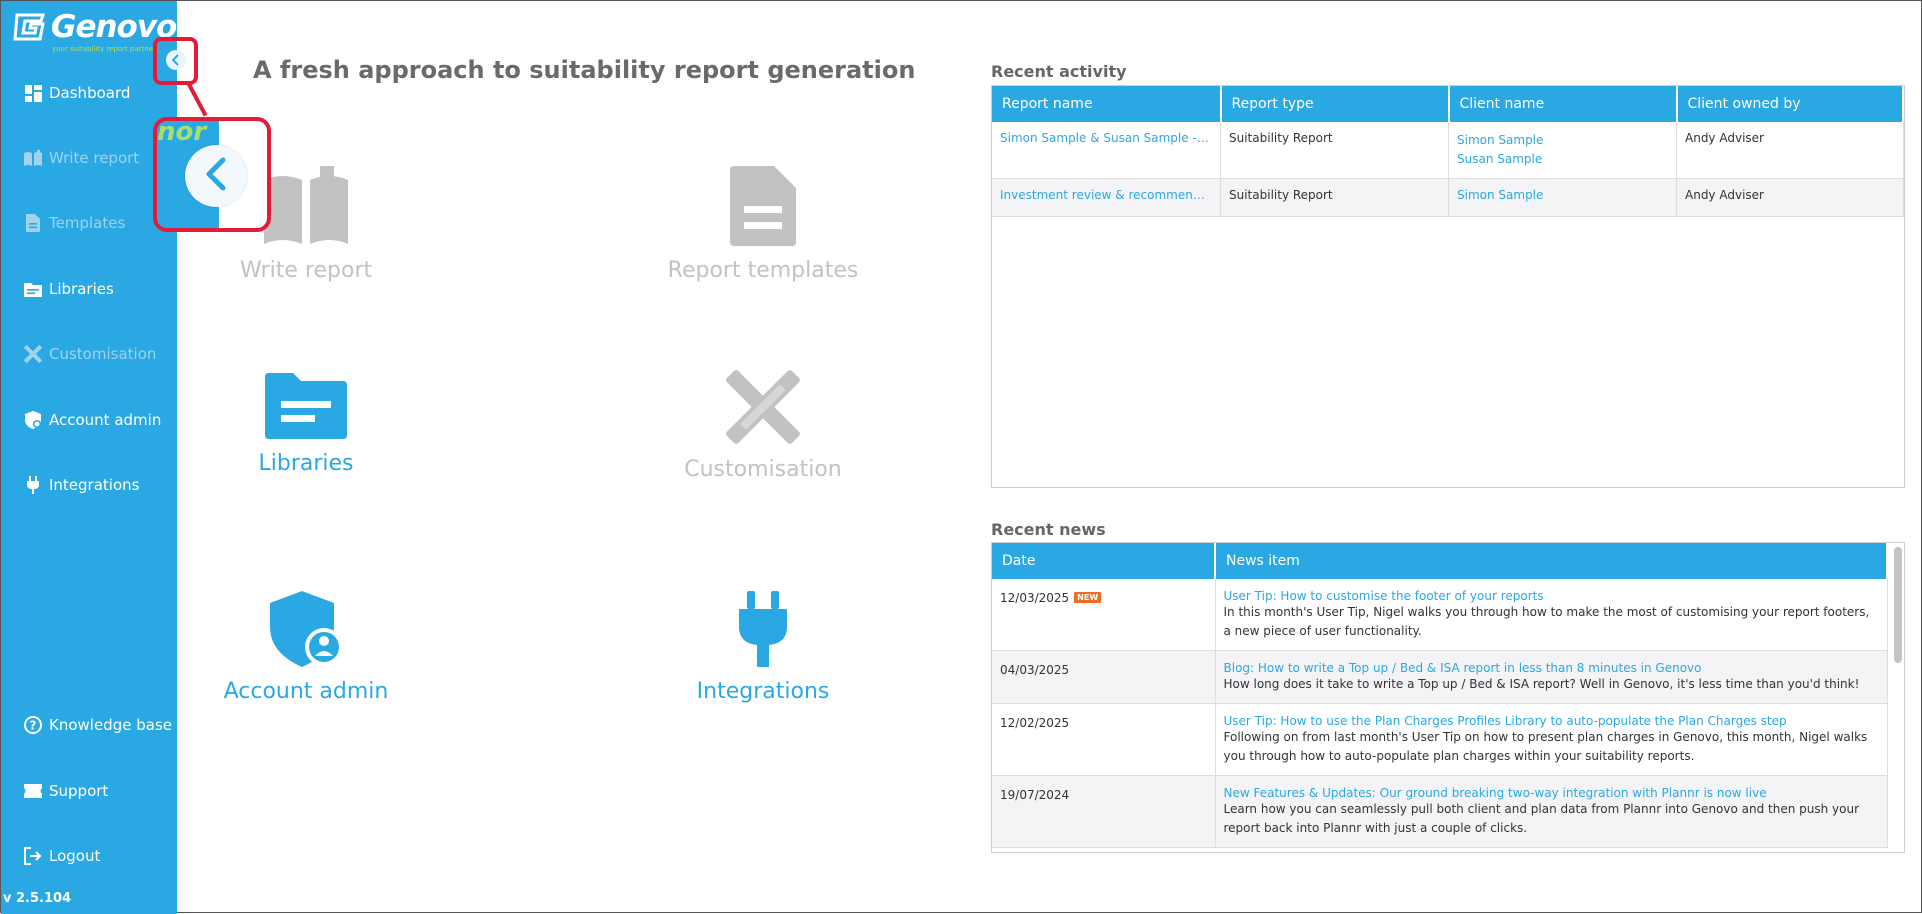 This screenshot has width=1922, height=914. What do you see at coordinates (1059, 71) in the screenshot?
I see `recent-activity-title: Recent activity` at bounding box center [1059, 71].